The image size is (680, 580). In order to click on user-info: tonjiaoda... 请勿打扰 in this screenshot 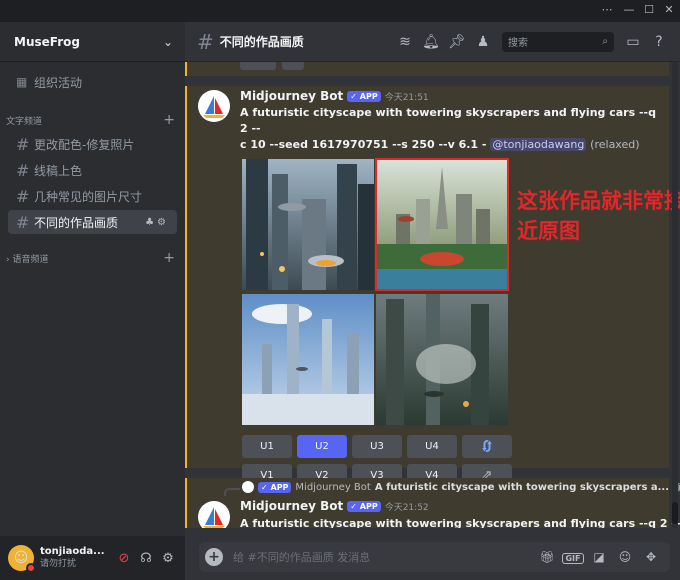, I will do `click(76, 558)`.